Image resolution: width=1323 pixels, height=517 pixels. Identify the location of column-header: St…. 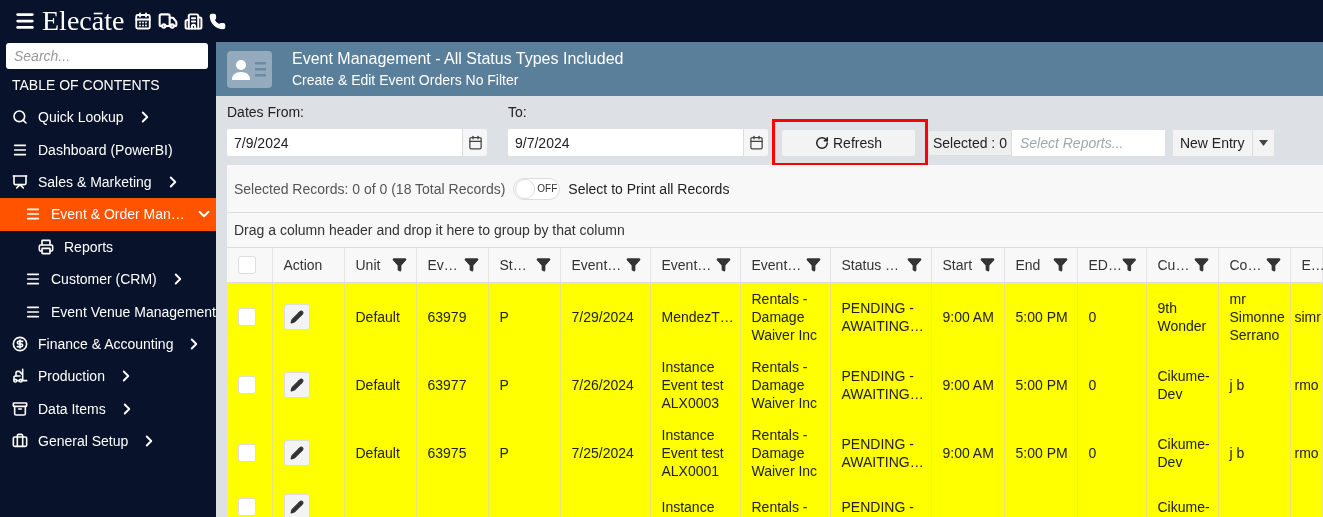
(513, 264).